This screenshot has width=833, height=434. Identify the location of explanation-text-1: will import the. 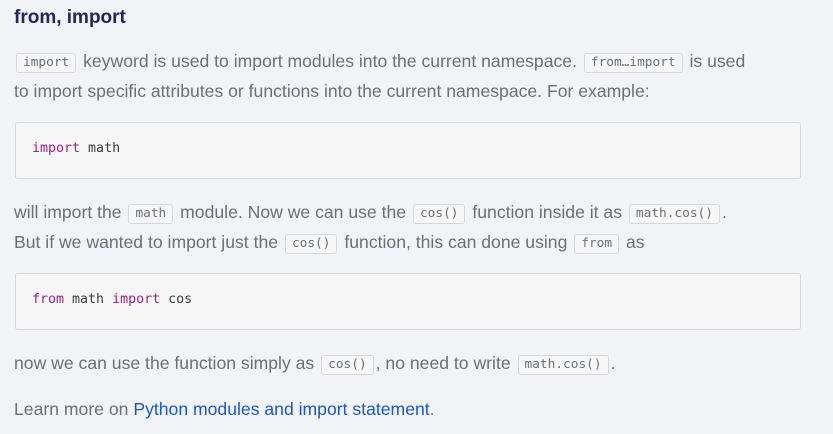
(70, 212).